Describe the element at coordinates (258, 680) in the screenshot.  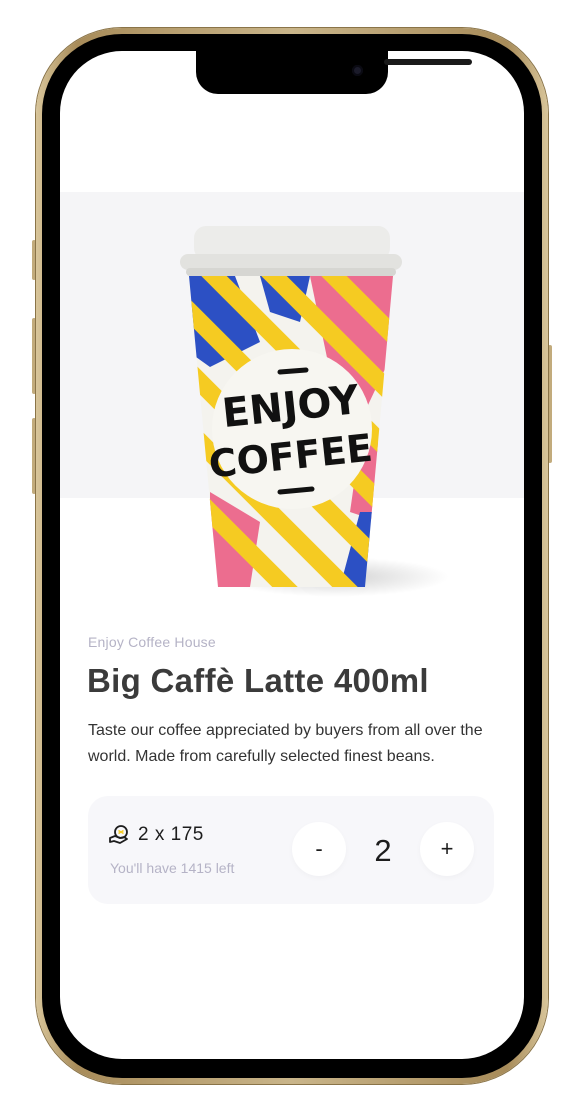
I see `product-title: Big Caffè Latte 400ml` at that location.